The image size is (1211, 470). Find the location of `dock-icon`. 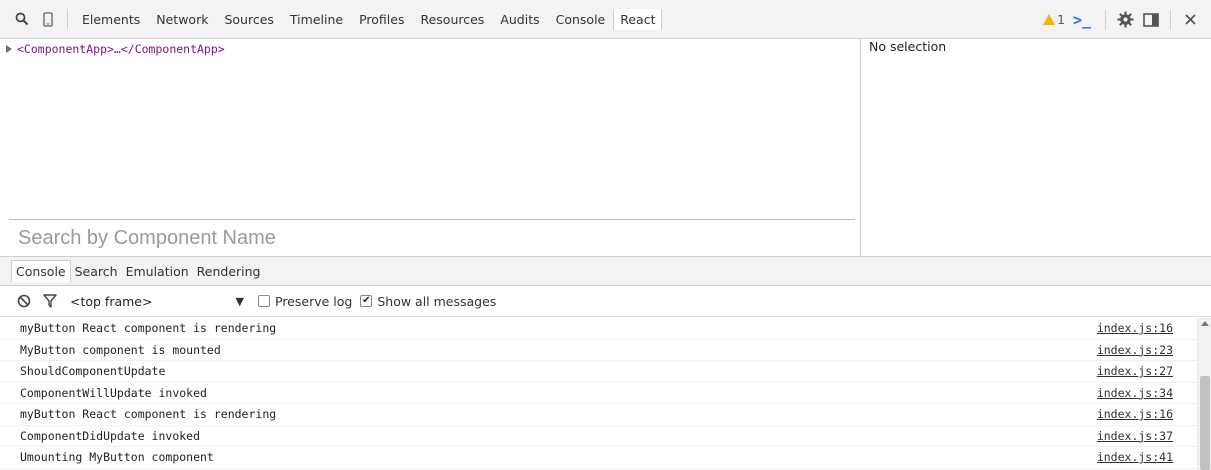

dock-icon is located at coordinates (1151, 20).